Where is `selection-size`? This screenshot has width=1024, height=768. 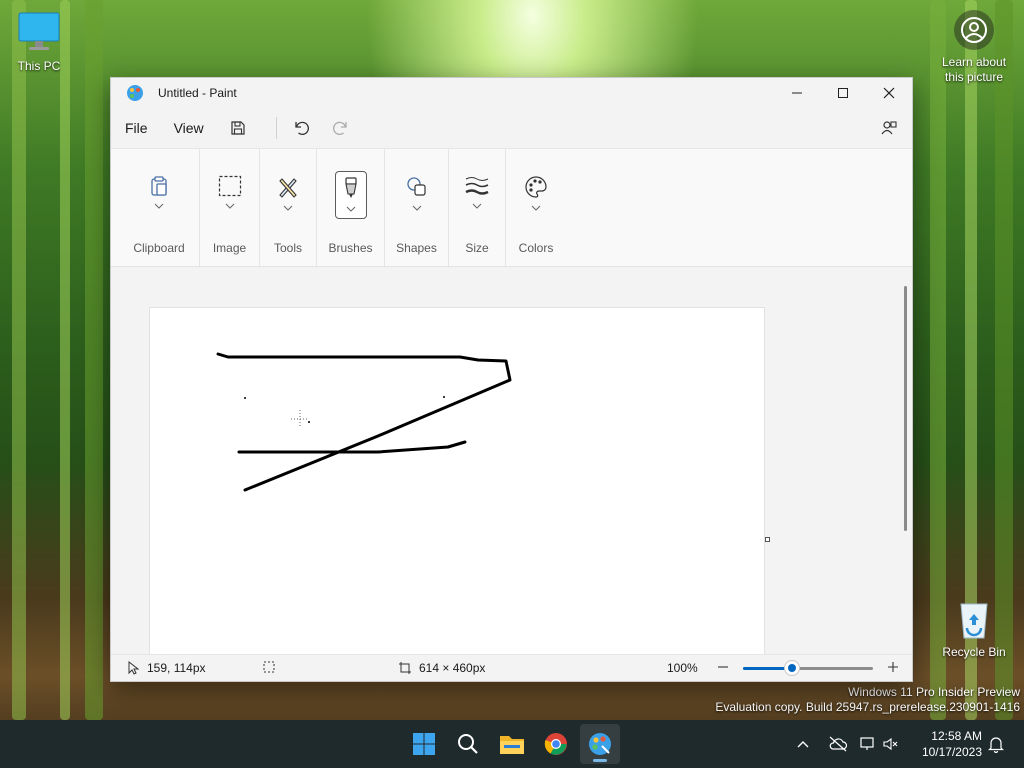 selection-size is located at coordinates (273, 667).